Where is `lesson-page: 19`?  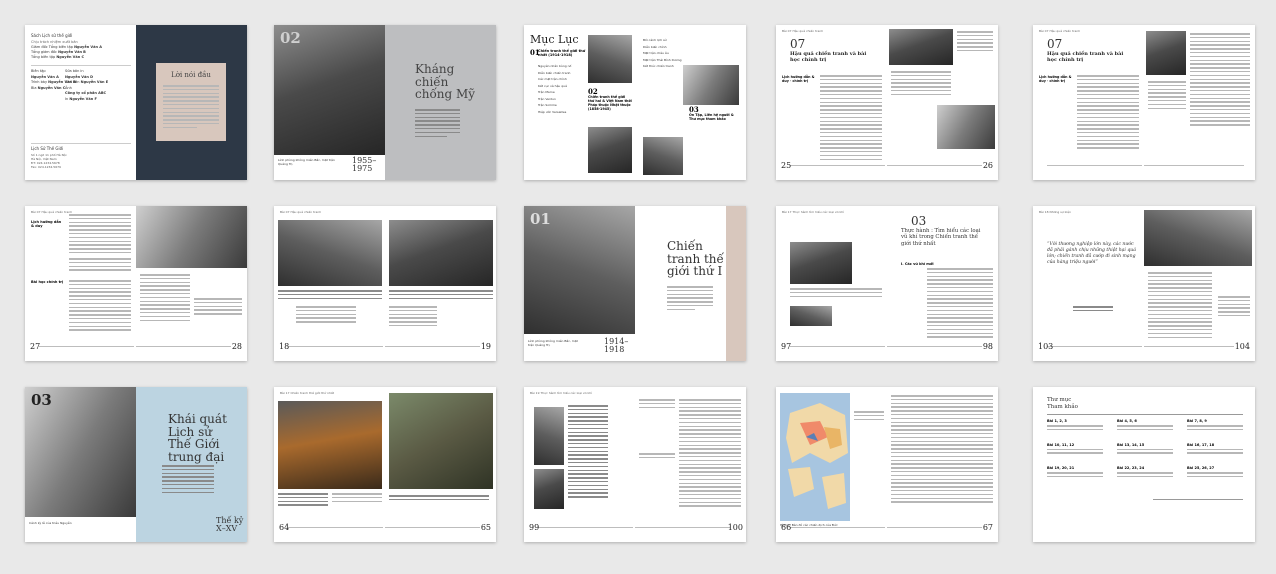
lesson-page: 19 is located at coordinates (440, 283).